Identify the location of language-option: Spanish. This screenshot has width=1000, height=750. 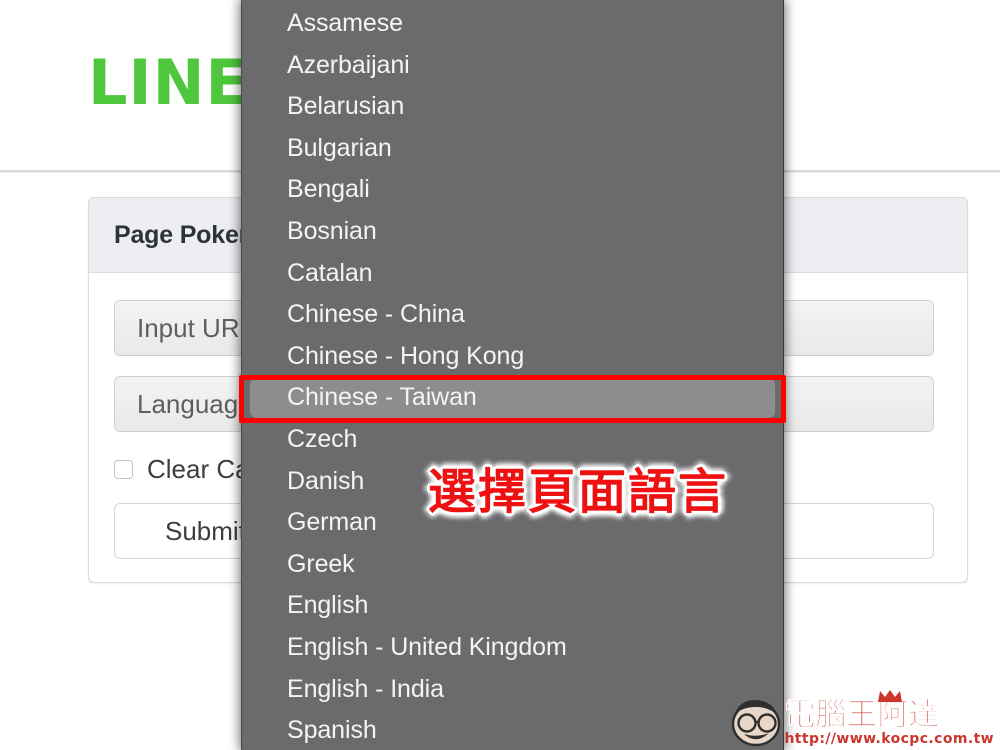
(512, 730).